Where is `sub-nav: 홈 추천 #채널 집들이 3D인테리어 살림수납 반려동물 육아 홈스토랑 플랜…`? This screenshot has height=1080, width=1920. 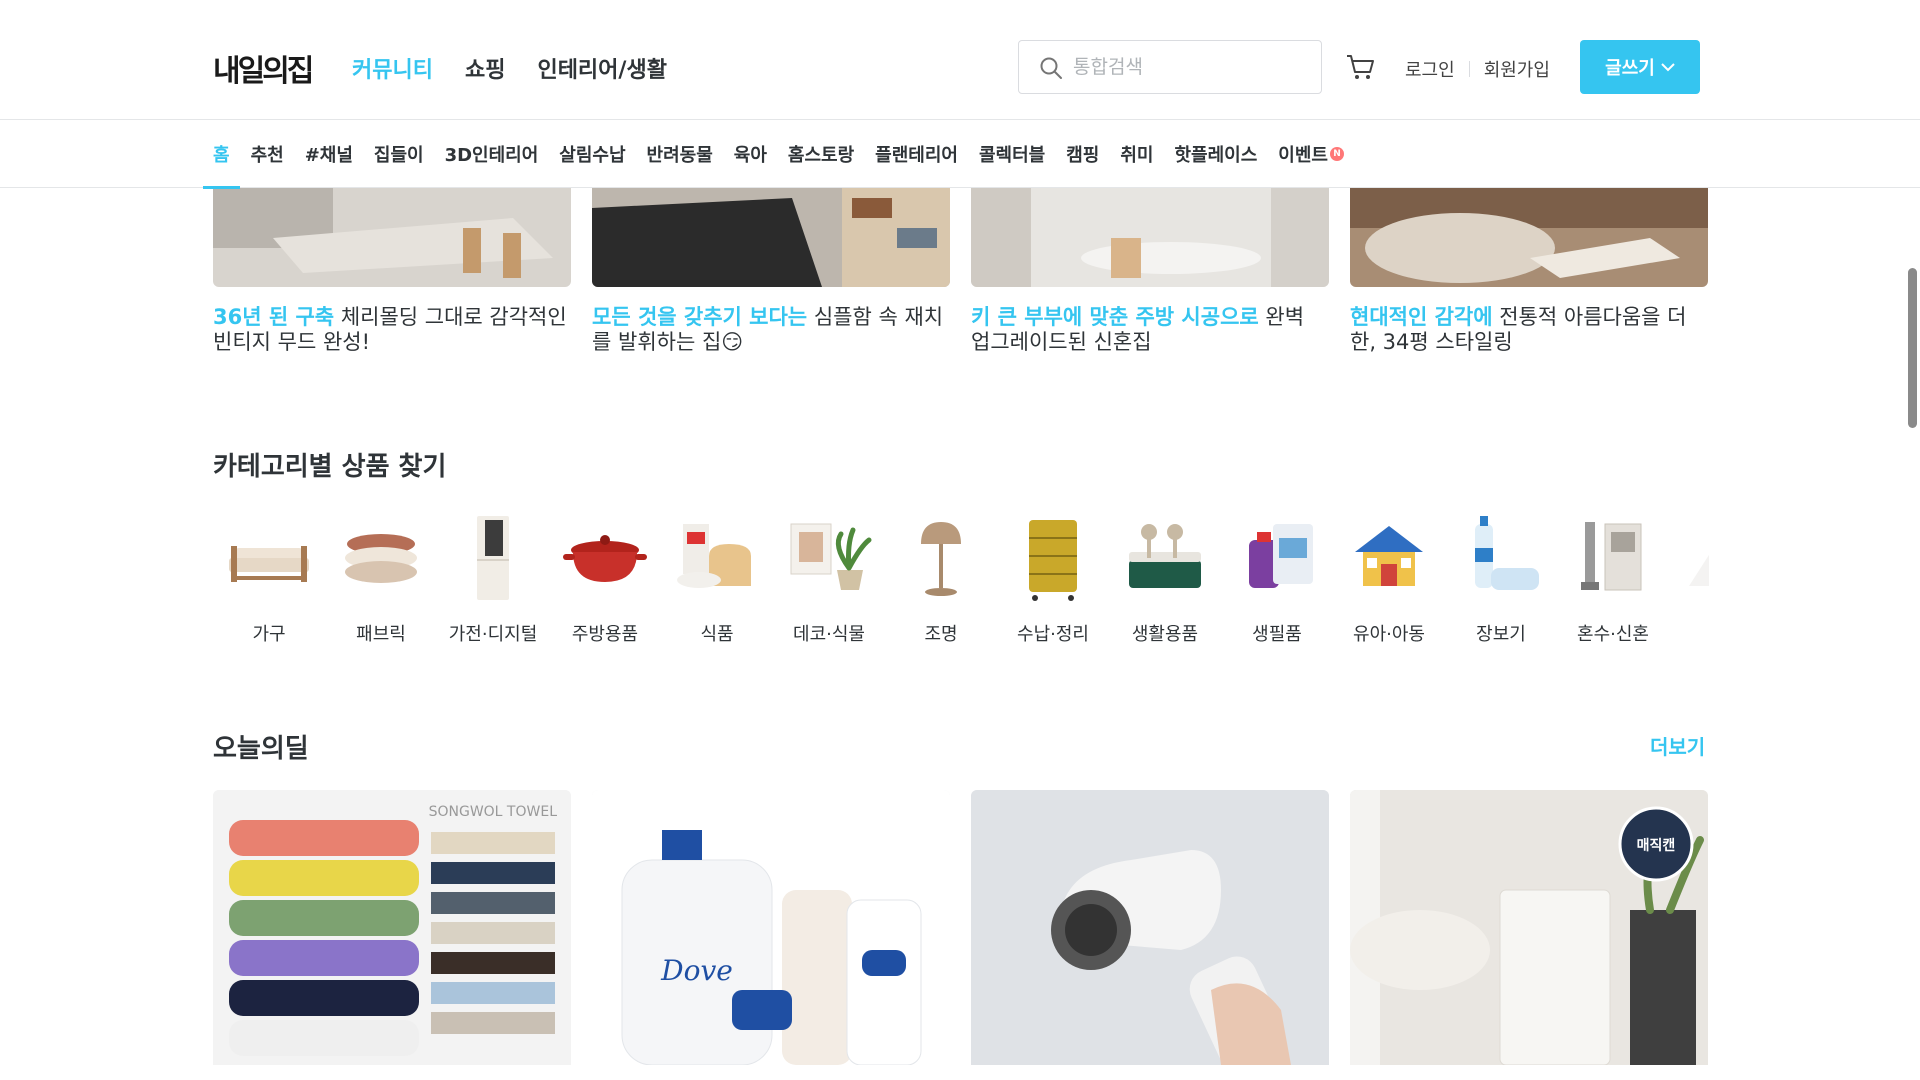 sub-nav: 홈 추천 #채널 집들이 3D인테리어 살림수납 반려동물 육아 홈스토랑 플랜… is located at coordinates (960, 154).